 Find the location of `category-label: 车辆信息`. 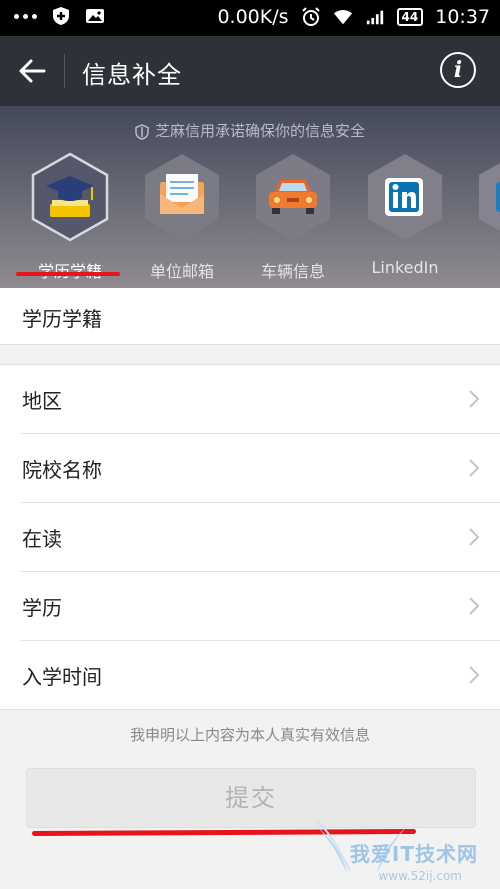

category-label: 车辆信息 is located at coordinates (292, 271).